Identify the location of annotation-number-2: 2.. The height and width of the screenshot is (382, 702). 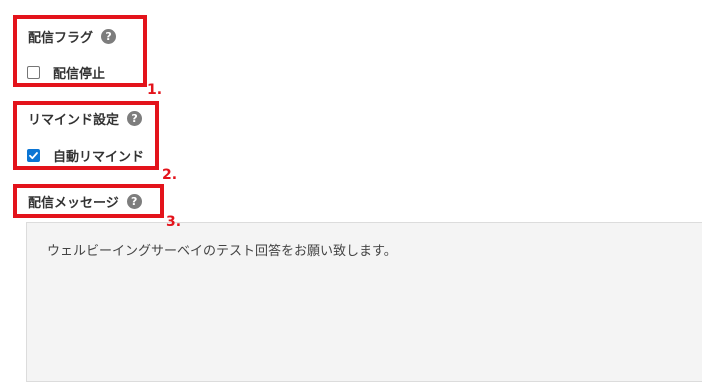
(170, 175).